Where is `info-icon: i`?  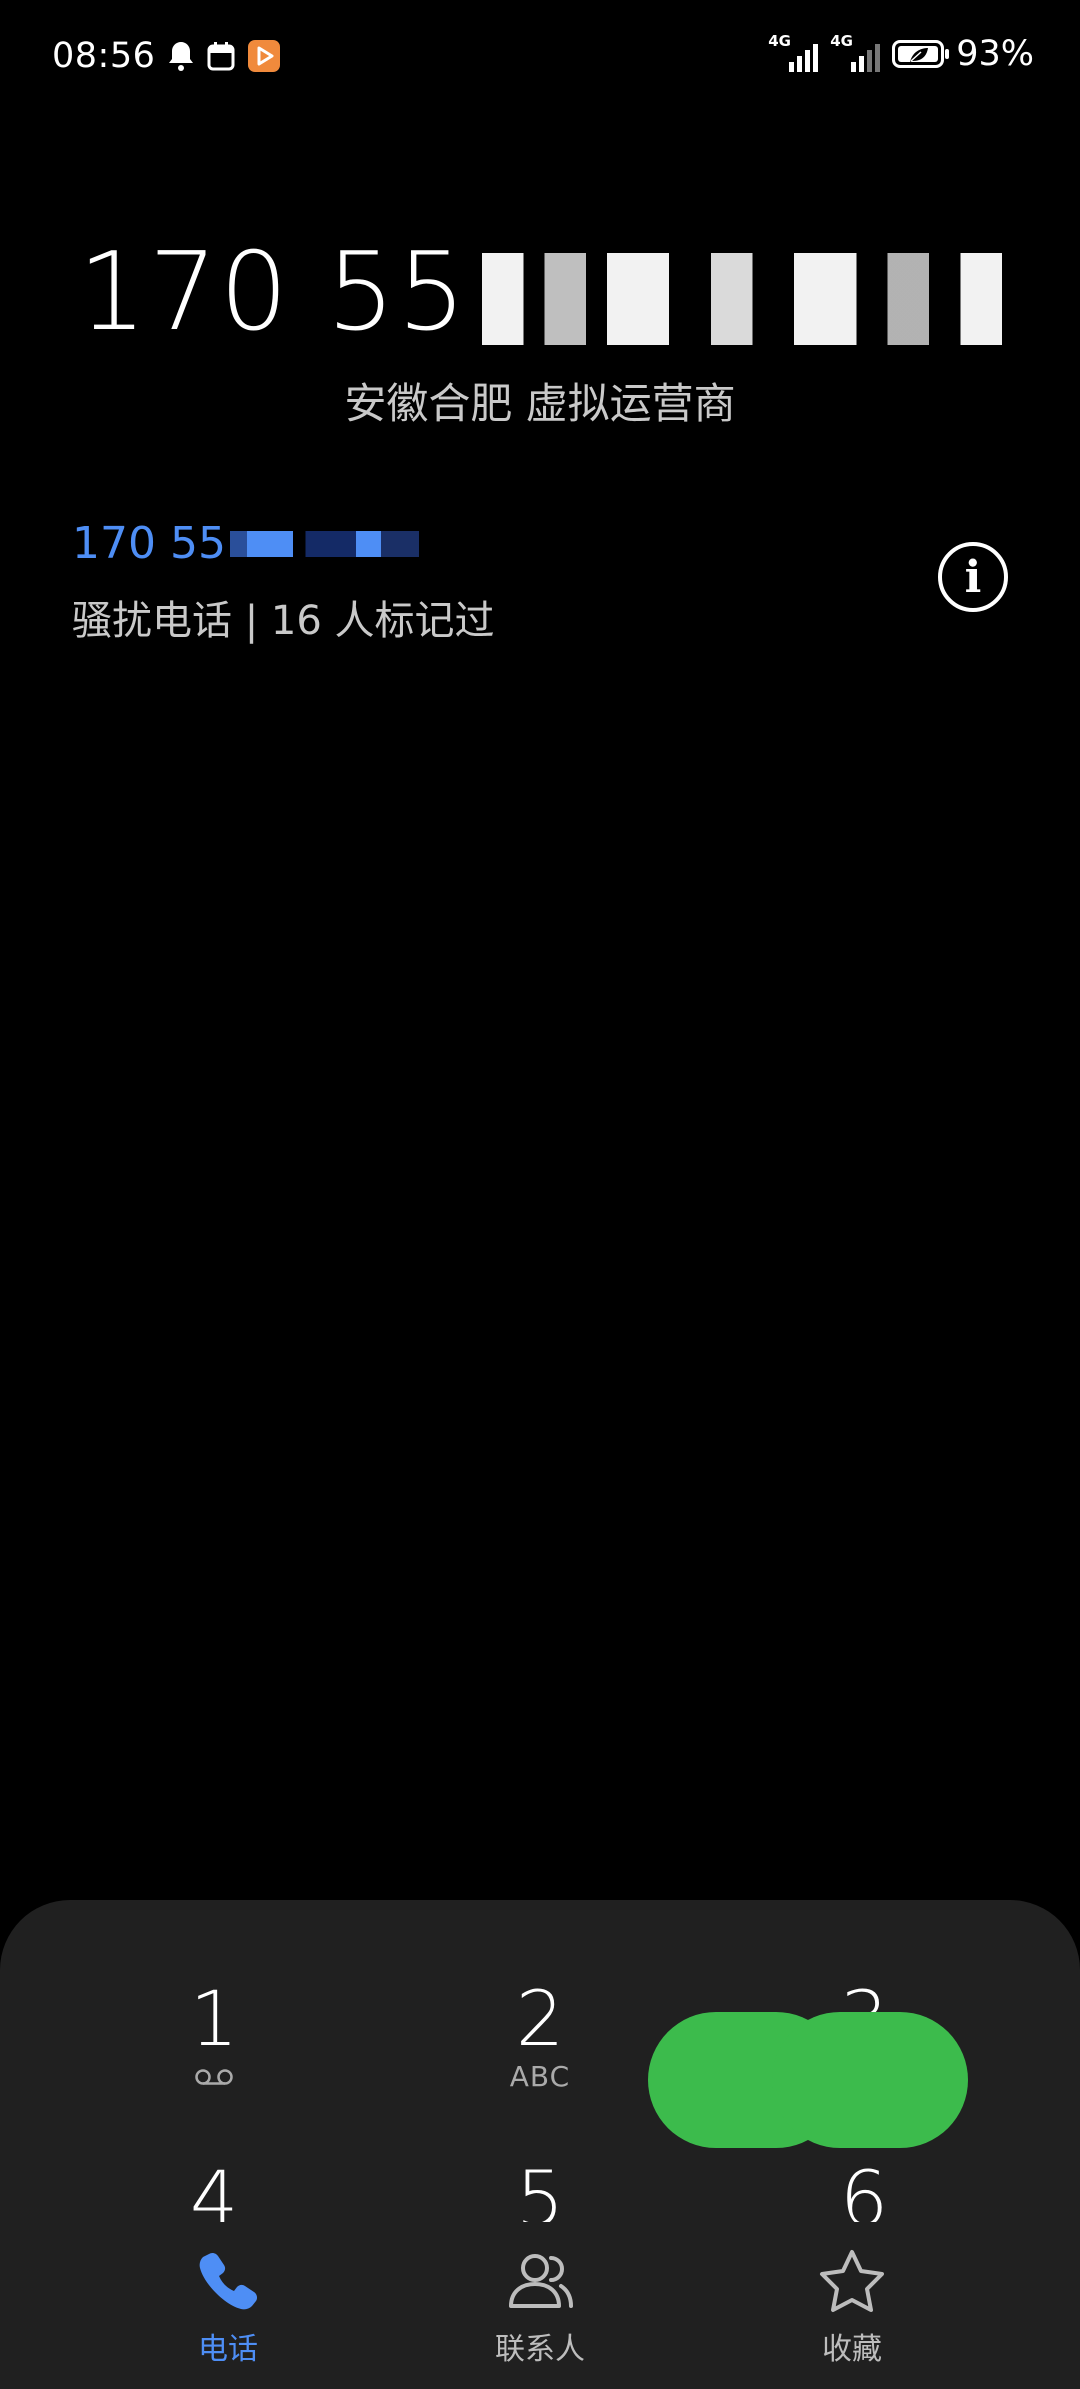
info-icon: i is located at coordinates (973, 577).